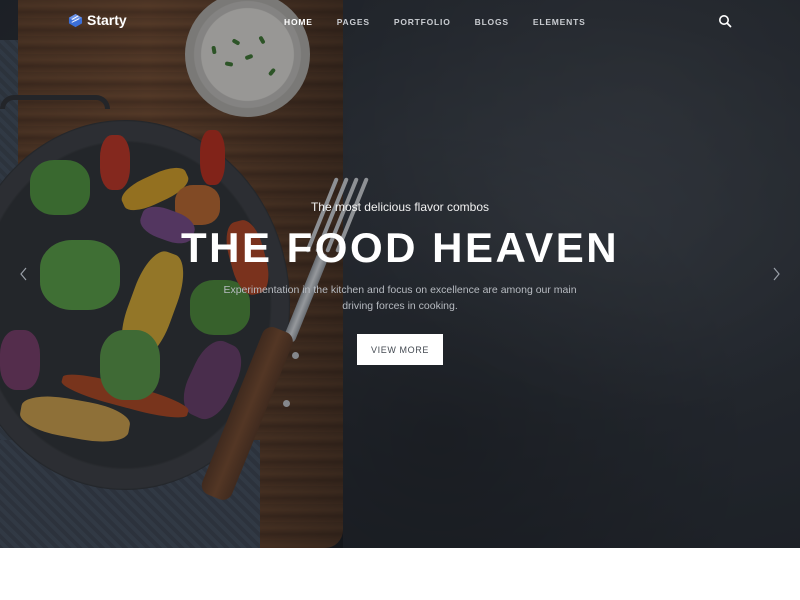 Image resolution: width=800 pixels, height=600 pixels. I want to click on chevron-left-icon, so click(24, 274).